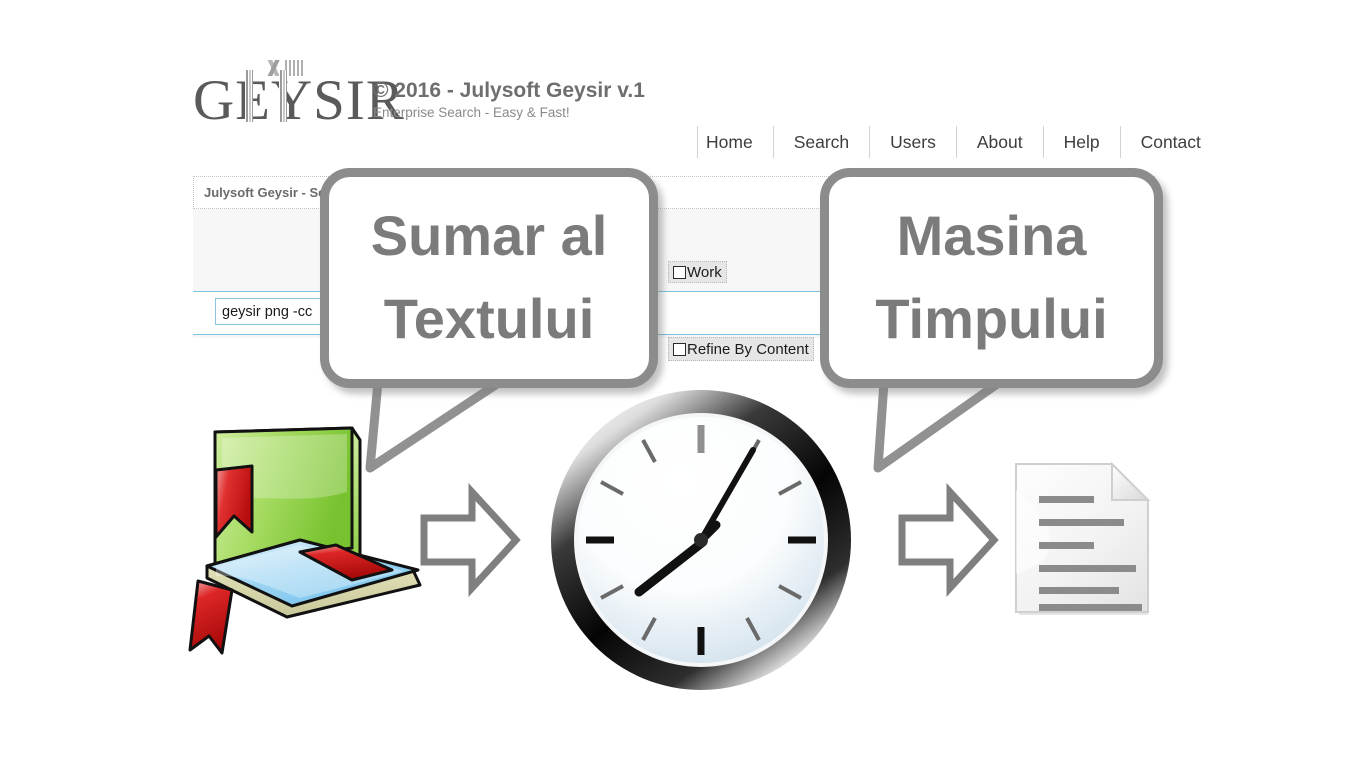  Describe the element at coordinates (820, 142) in the screenshot. I see `nav-item-search: Search` at that location.